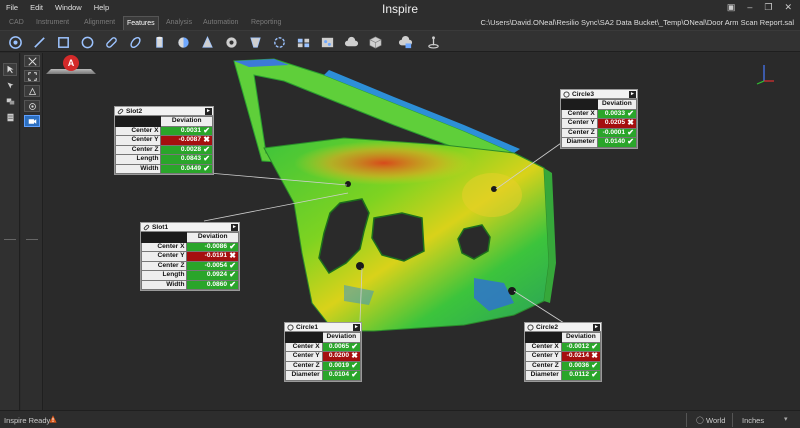  I want to click on close-icon: ✕, so click(788, 7).